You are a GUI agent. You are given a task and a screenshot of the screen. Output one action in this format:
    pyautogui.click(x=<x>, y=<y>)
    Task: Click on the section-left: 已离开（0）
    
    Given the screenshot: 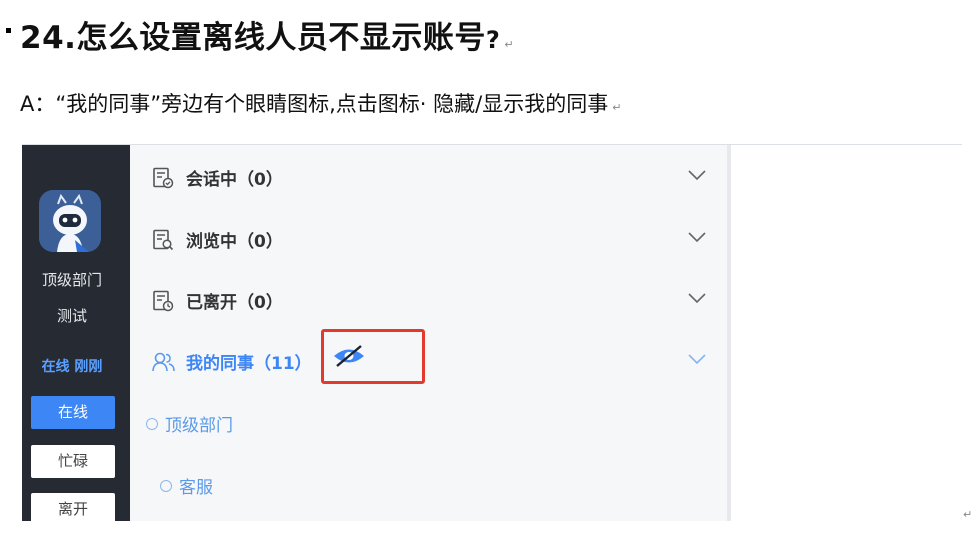 What is the action you would take?
    pyautogui.click(x=428, y=300)
    